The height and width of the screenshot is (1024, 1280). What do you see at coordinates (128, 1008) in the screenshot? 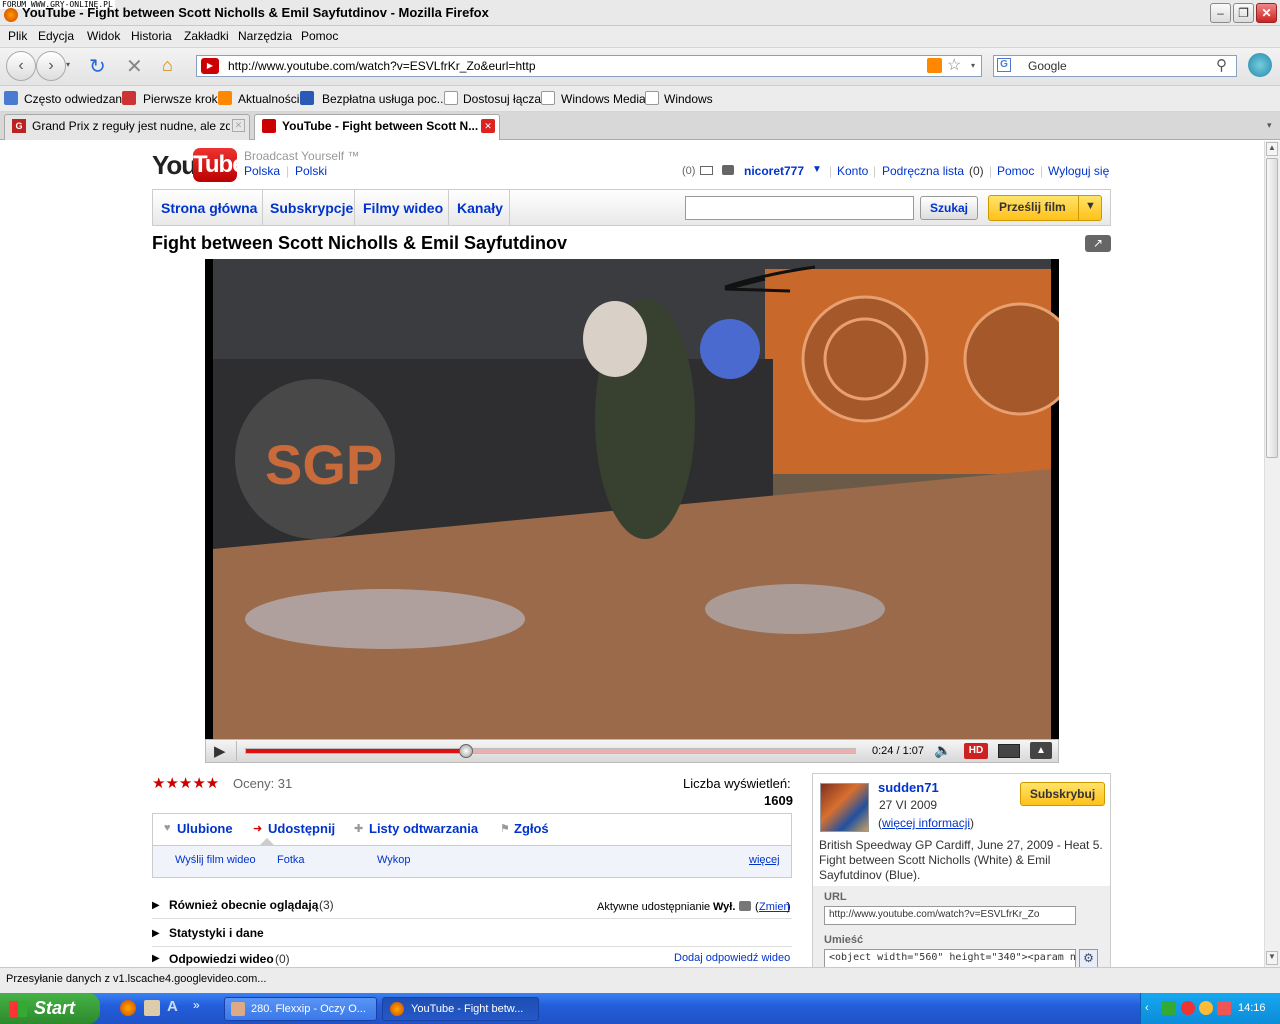
I see `firefox-quicklaunch-icon` at bounding box center [128, 1008].